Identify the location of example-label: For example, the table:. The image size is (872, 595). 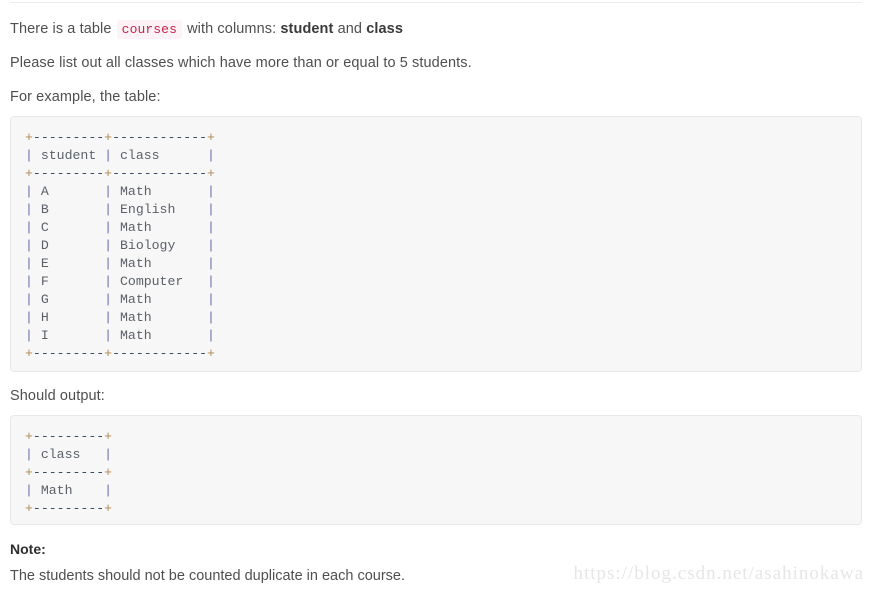
(85, 97).